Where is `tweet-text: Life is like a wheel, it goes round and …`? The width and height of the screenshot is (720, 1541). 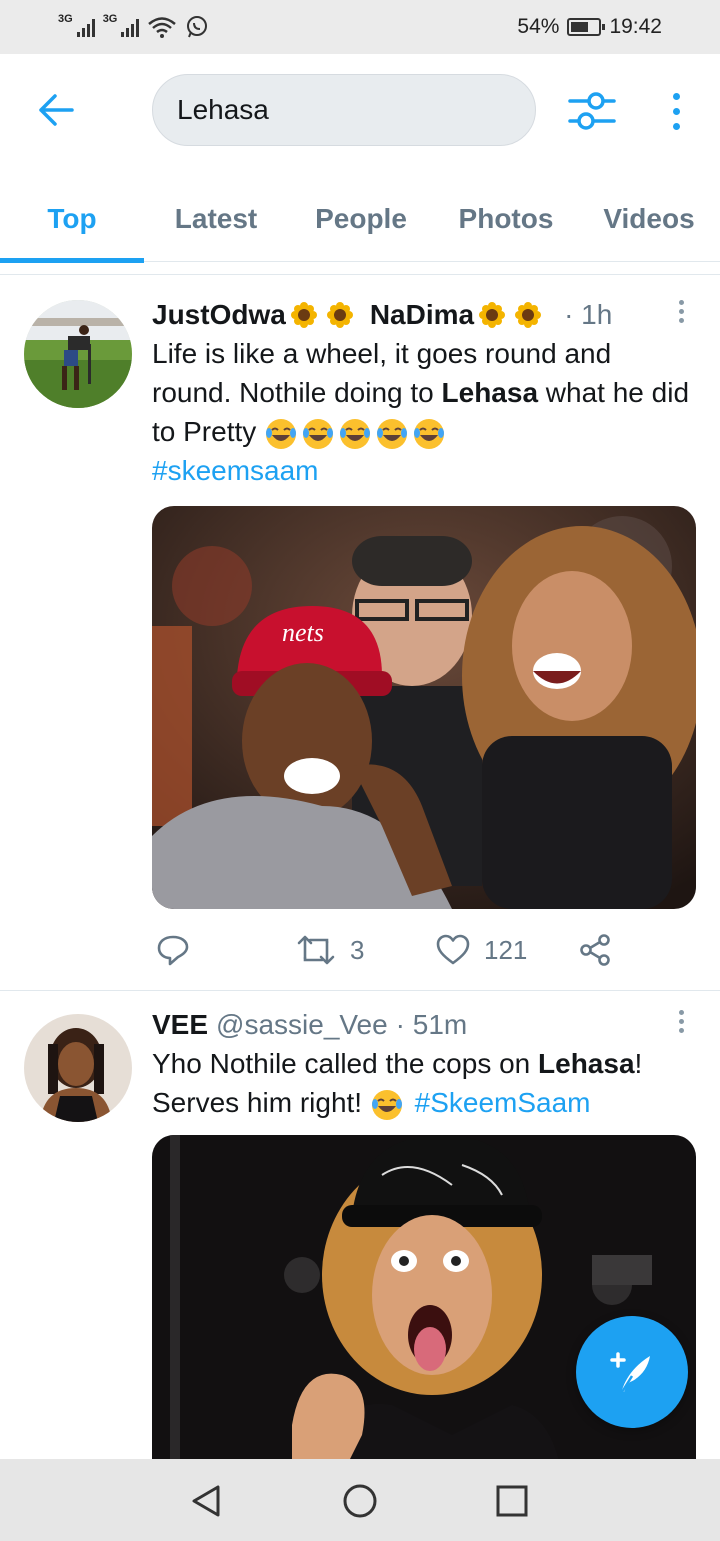
tweet-text: Life is like a wheel, it goes round and … is located at coordinates (424, 412).